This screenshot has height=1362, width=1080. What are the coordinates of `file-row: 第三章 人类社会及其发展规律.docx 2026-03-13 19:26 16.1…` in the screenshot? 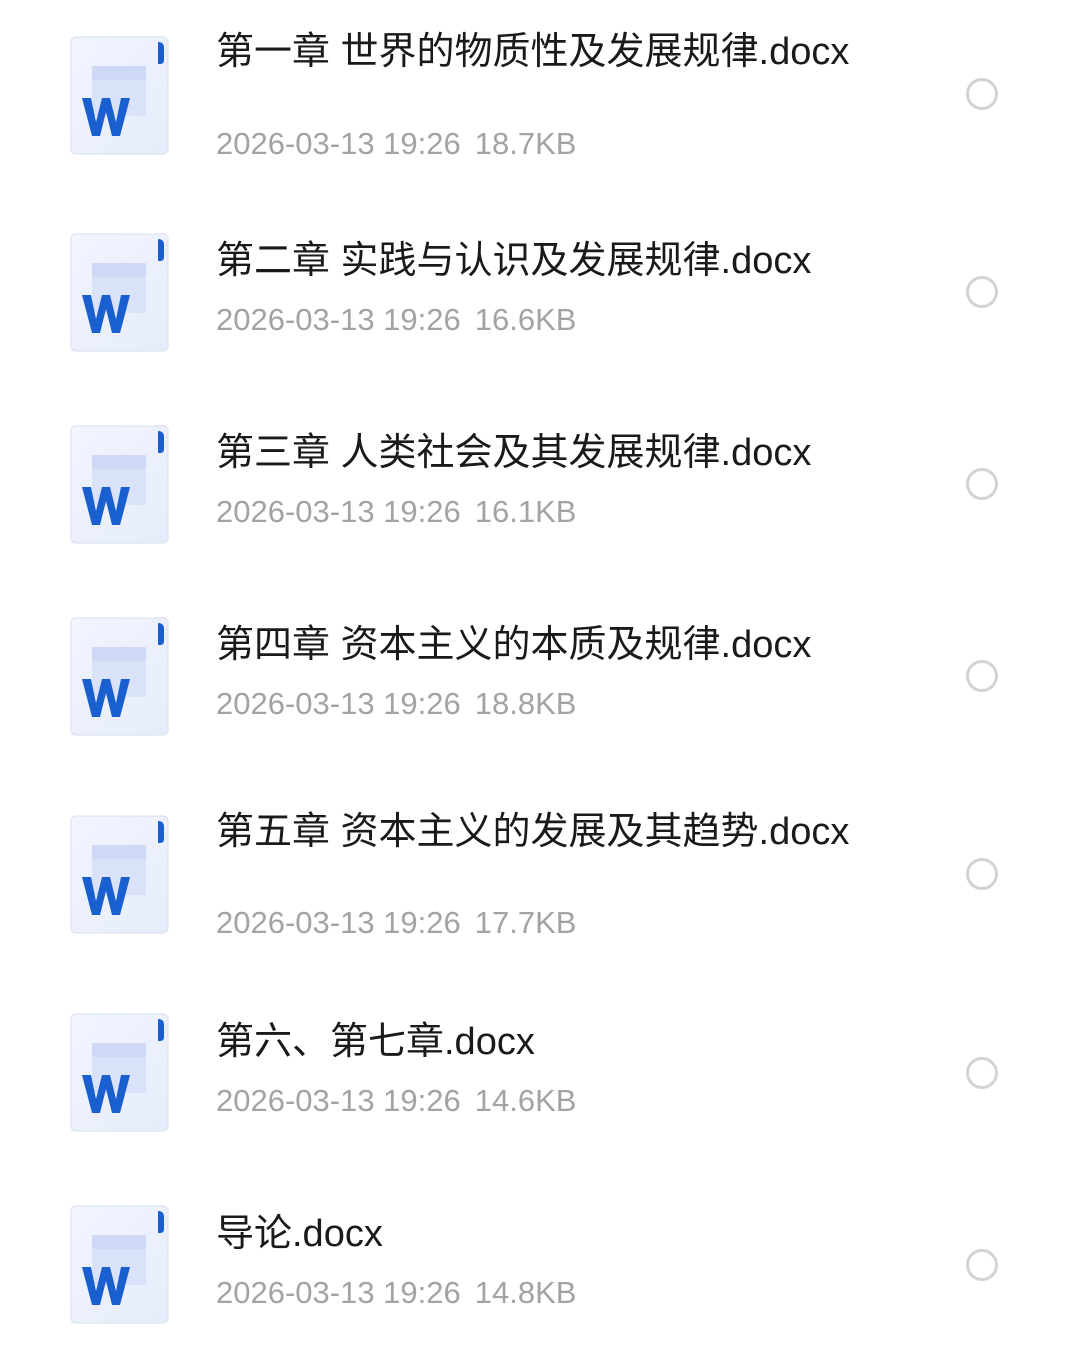 It's located at (540, 480).